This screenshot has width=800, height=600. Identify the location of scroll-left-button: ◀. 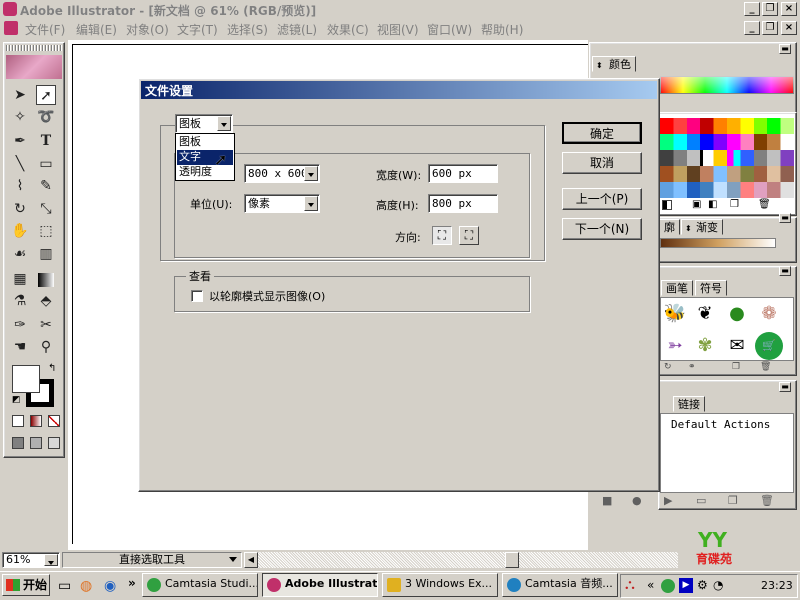
(251, 560).